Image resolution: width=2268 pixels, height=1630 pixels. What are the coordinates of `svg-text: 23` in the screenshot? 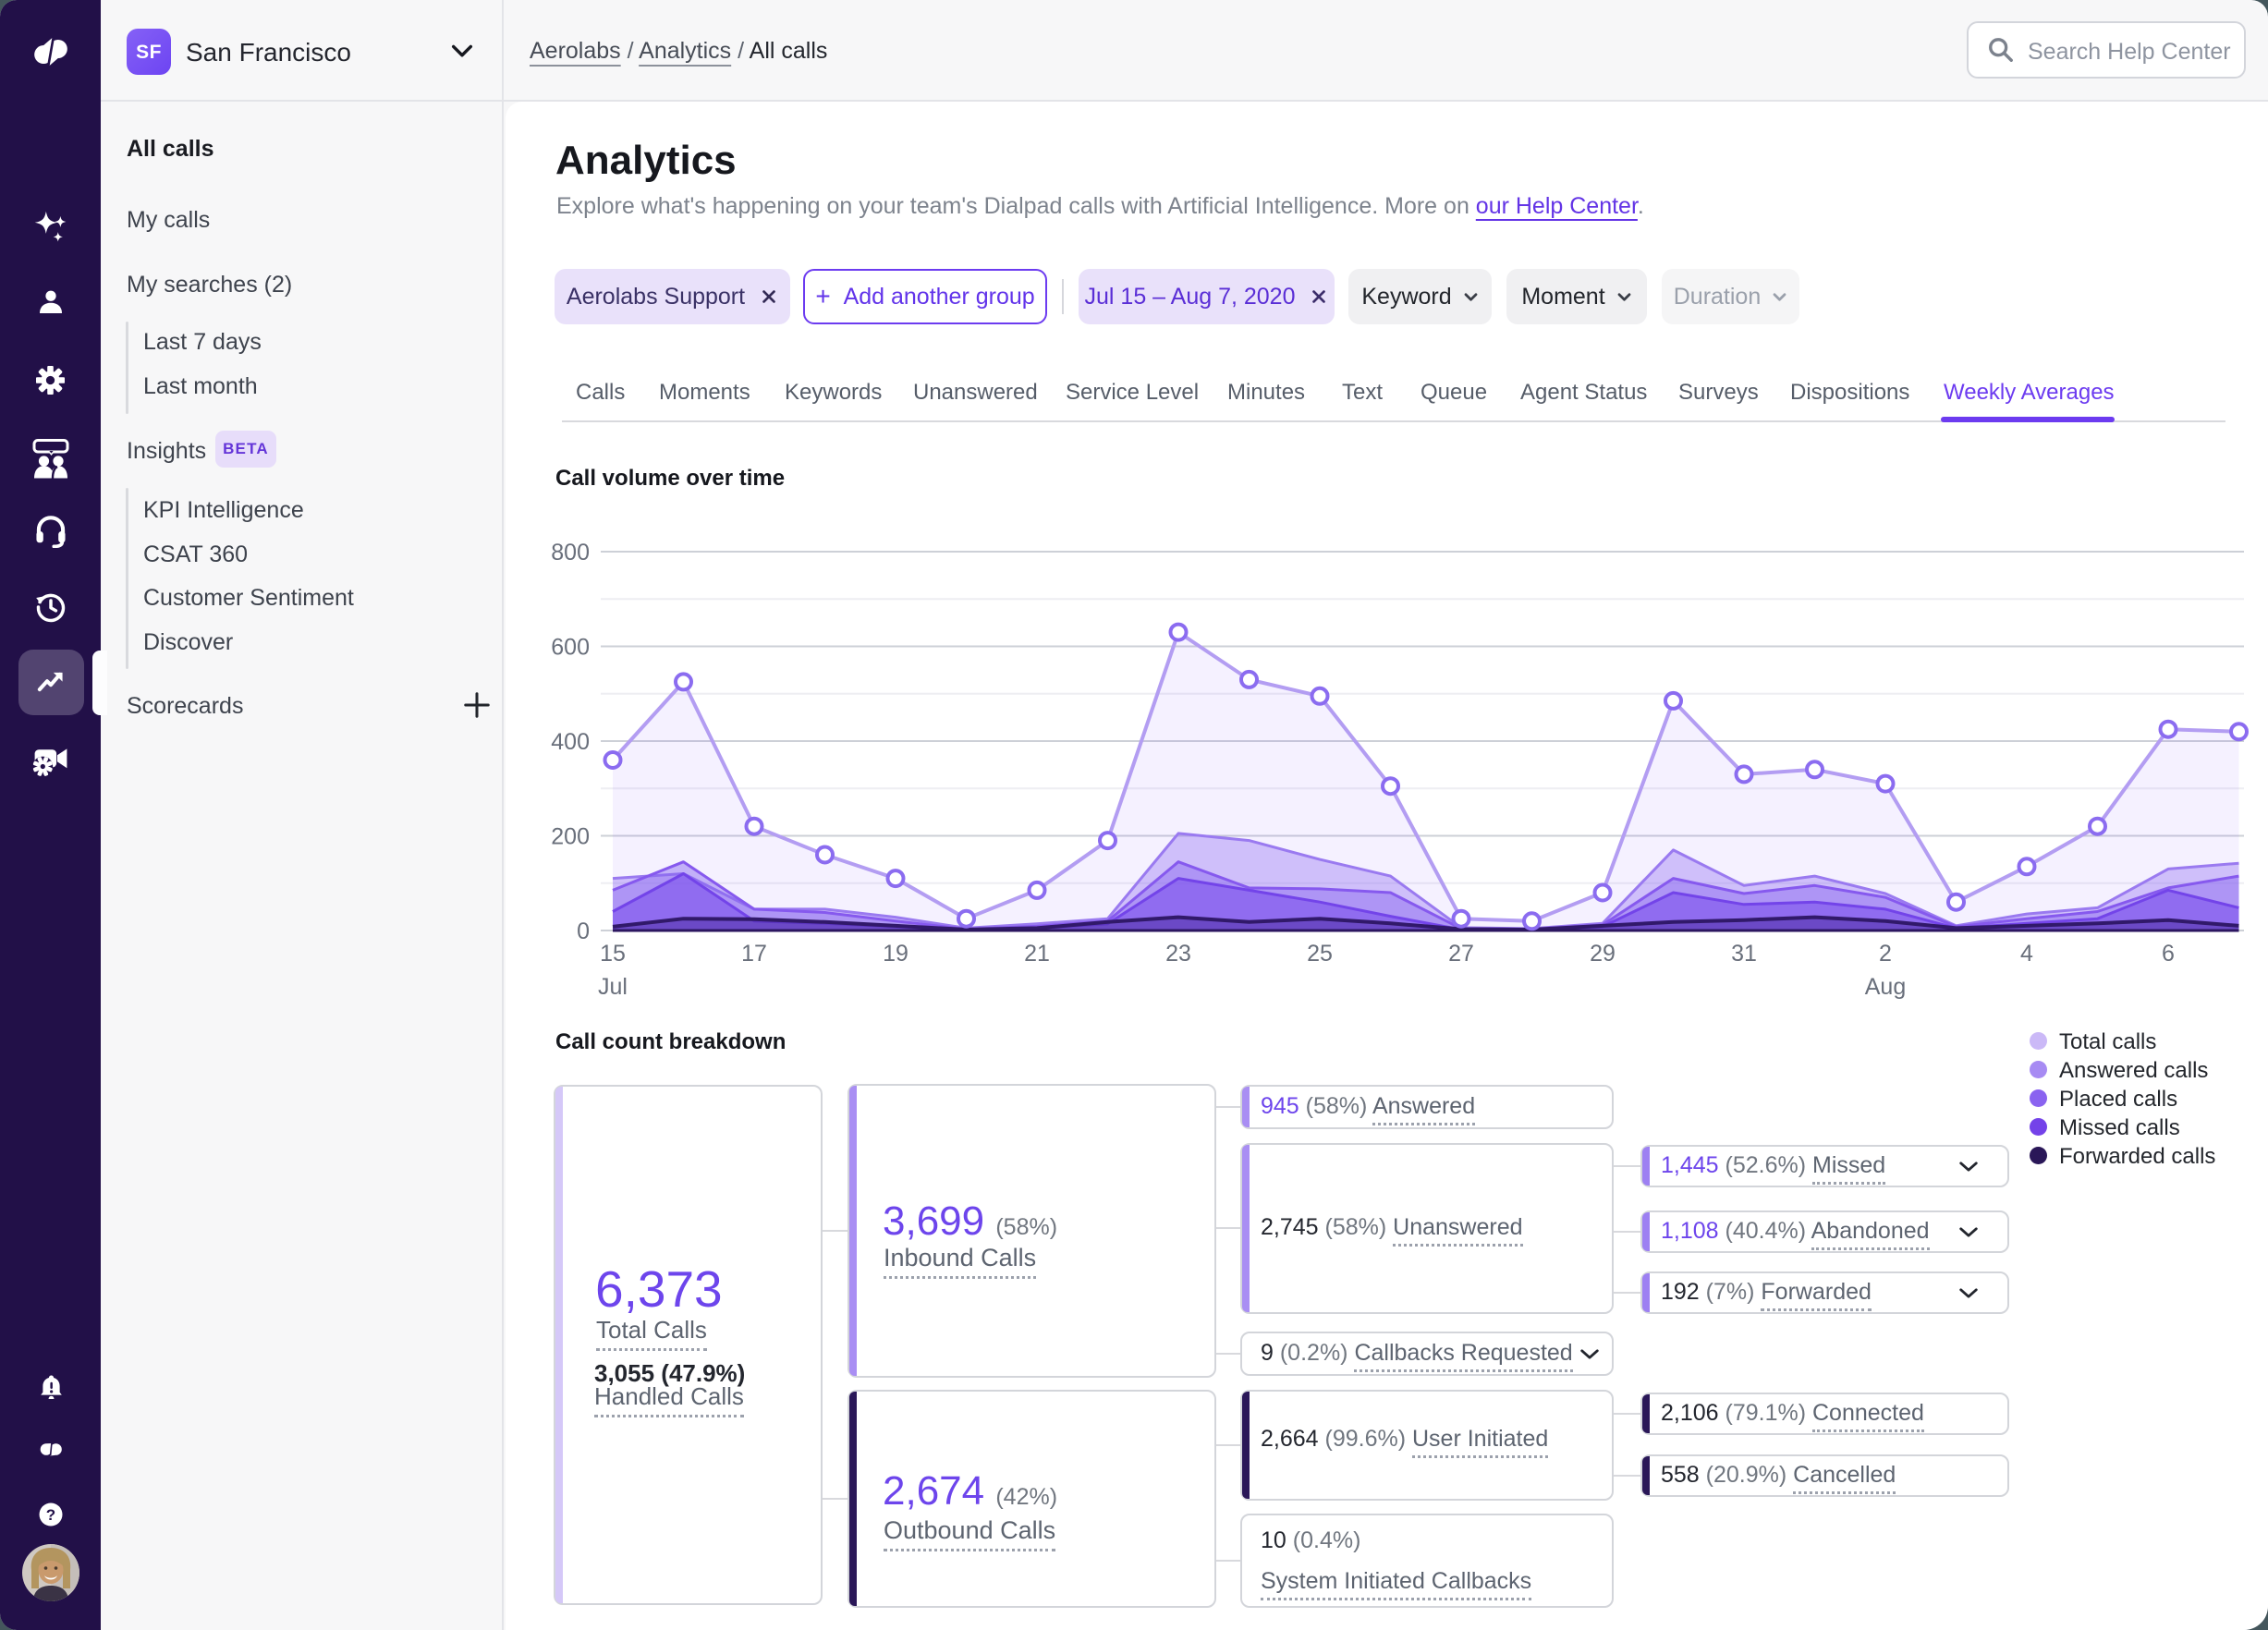 It's located at (1178, 954).